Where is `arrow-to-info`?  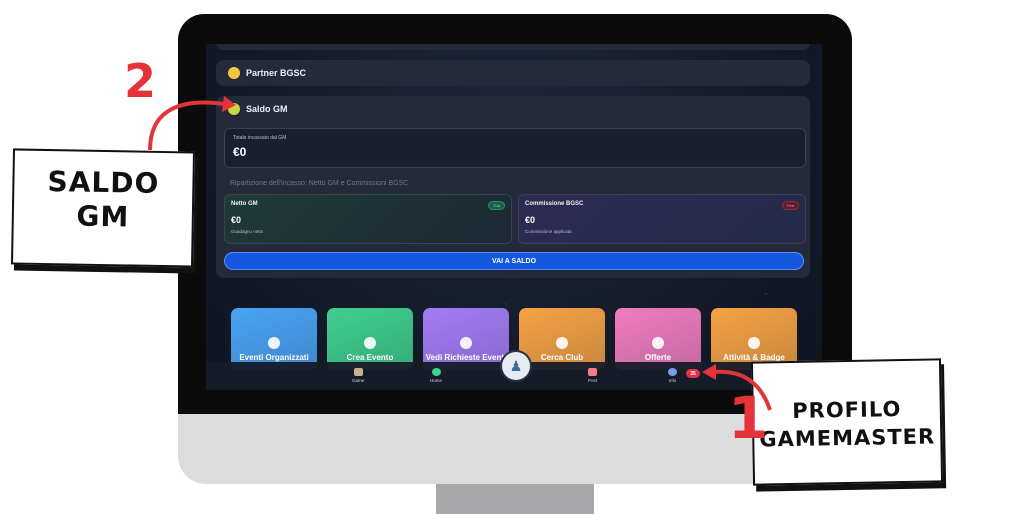 arrow-to-info is located at coordinates (742, 390).